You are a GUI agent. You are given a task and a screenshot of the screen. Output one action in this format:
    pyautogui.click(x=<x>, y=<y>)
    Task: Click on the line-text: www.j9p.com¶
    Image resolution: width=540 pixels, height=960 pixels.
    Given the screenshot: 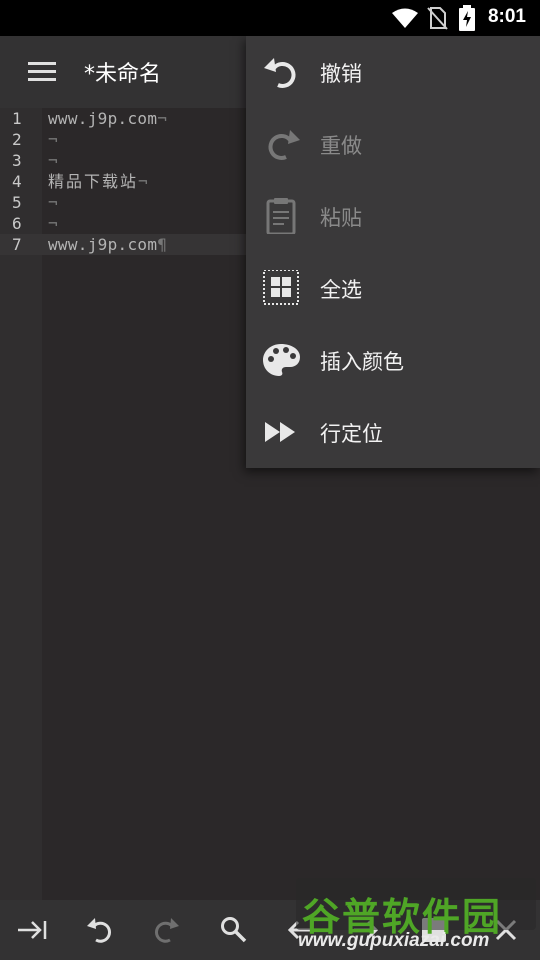 What is the action you would take?
    pyautogui.click(x=107, y=244)
    